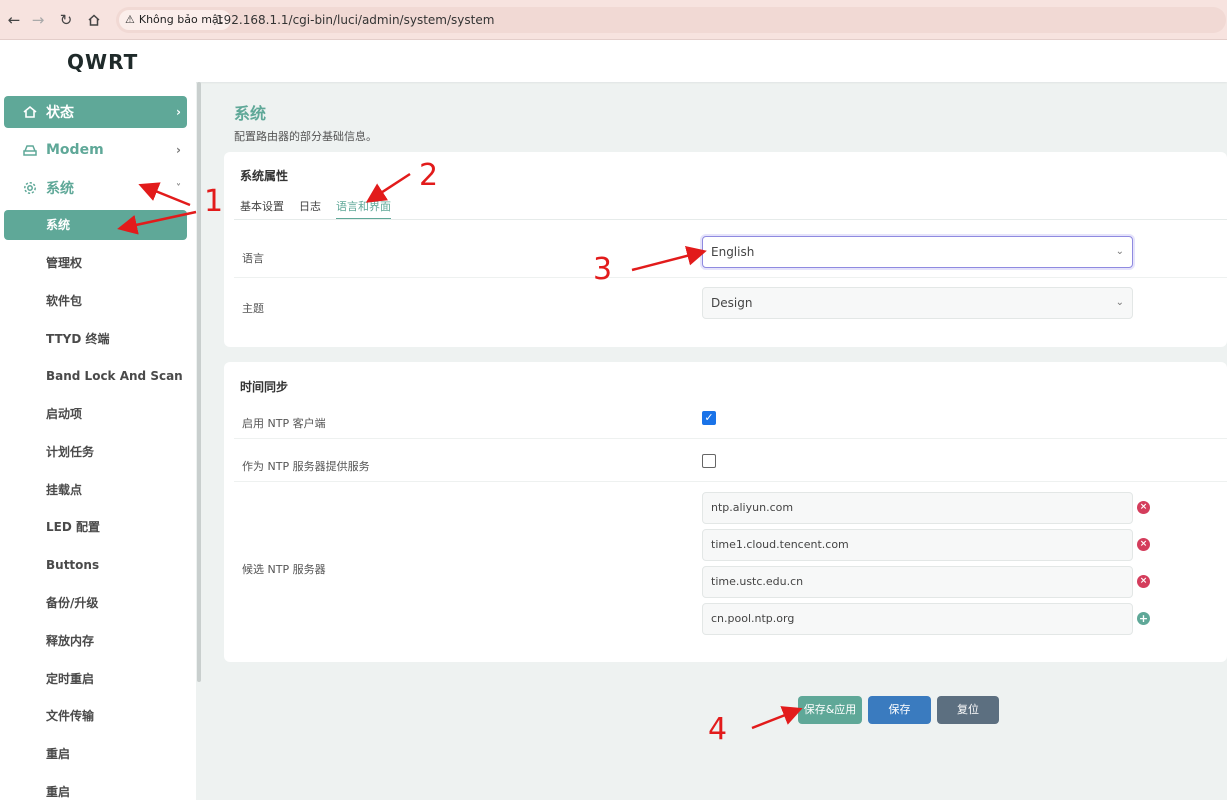 This screenshot has height=800, width=1227. Describe the element at coordinates (95, 788) in the screenshot. I see `sidebar-subitem-reboot-2: 重启` at that location.